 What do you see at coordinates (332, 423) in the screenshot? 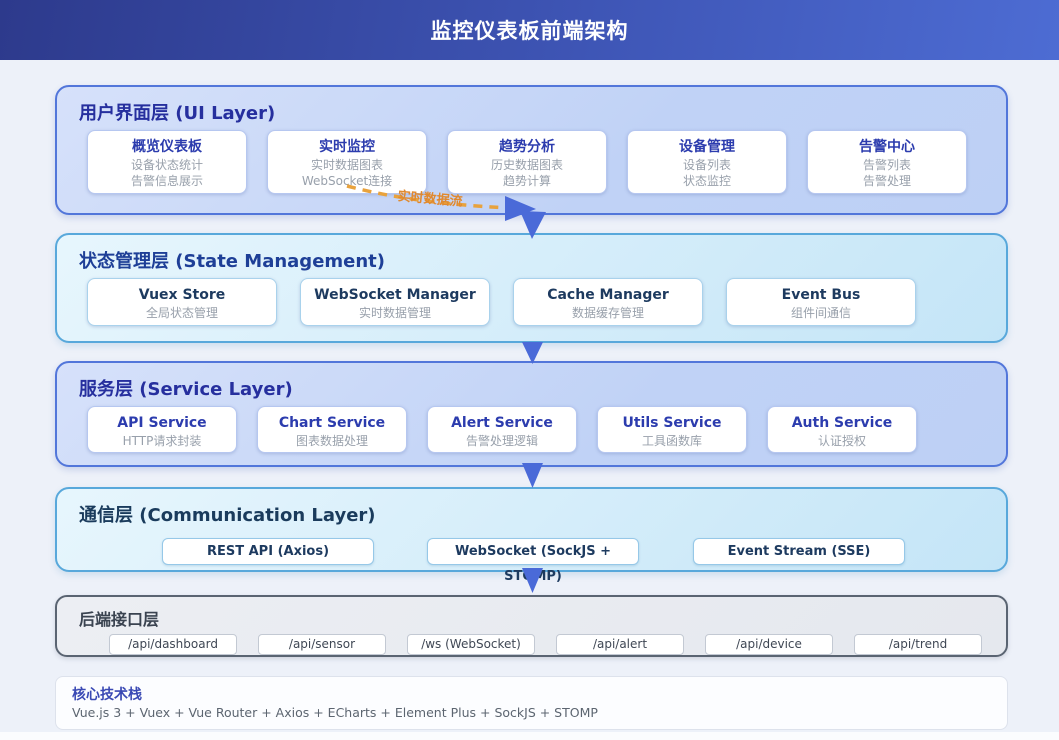
I see `card-title: Chart Service` at bounding box center [332, 423].